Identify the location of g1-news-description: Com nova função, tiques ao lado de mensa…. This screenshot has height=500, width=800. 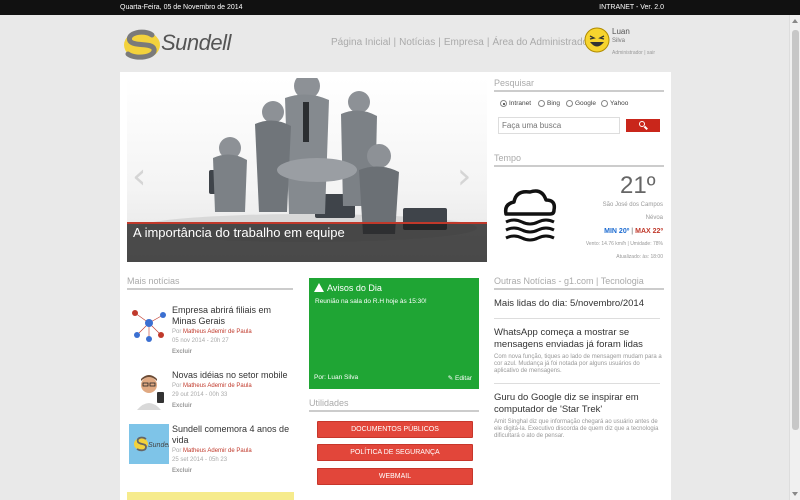
(578, 364).